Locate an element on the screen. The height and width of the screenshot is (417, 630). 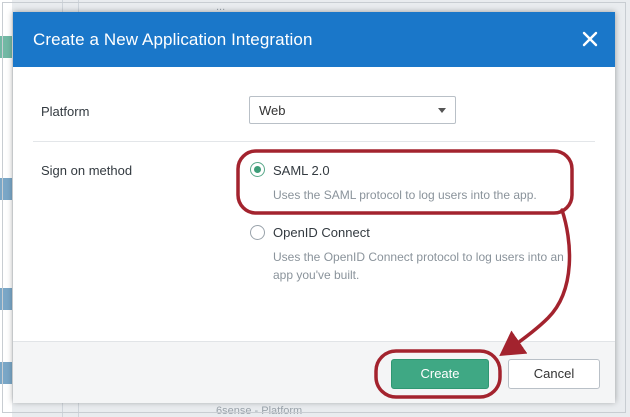
dialog-title: Create a New Application Integration is located at coordinates (173, 39).